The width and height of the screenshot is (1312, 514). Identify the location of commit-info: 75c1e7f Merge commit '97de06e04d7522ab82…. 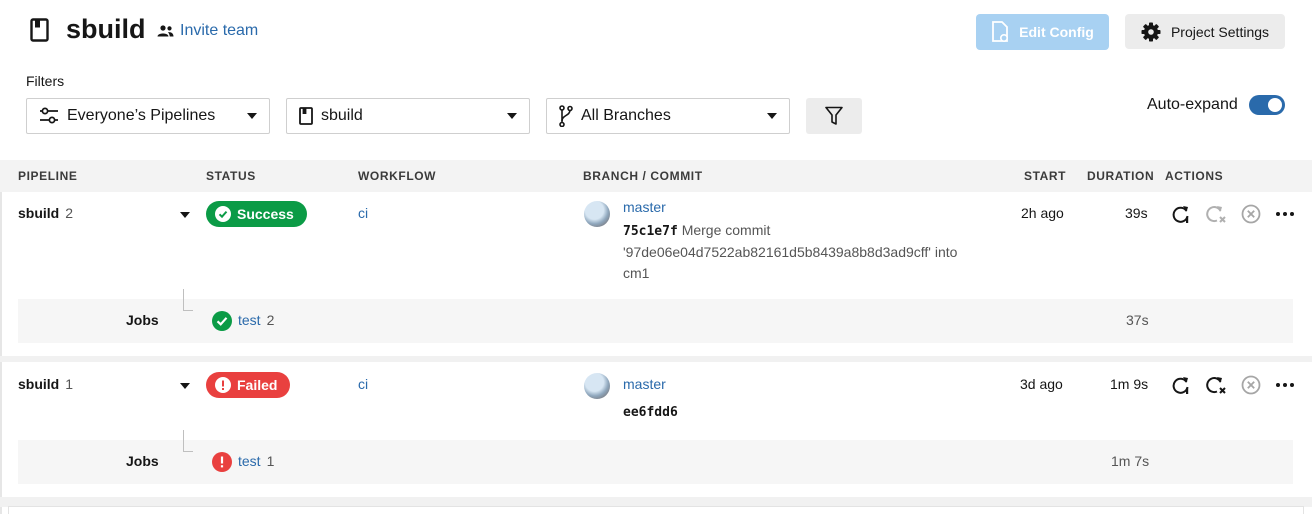
(813, 252).